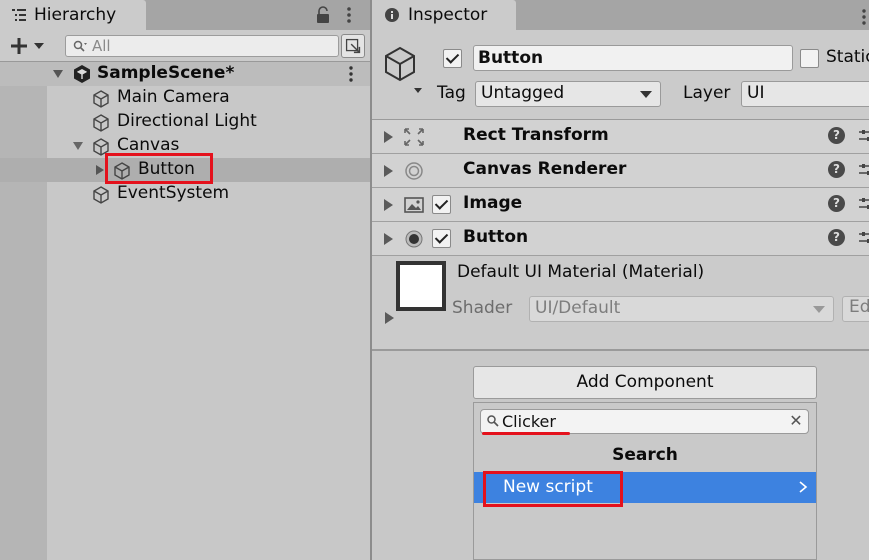  I want to click on component-search: ✕, so click(644, 421).